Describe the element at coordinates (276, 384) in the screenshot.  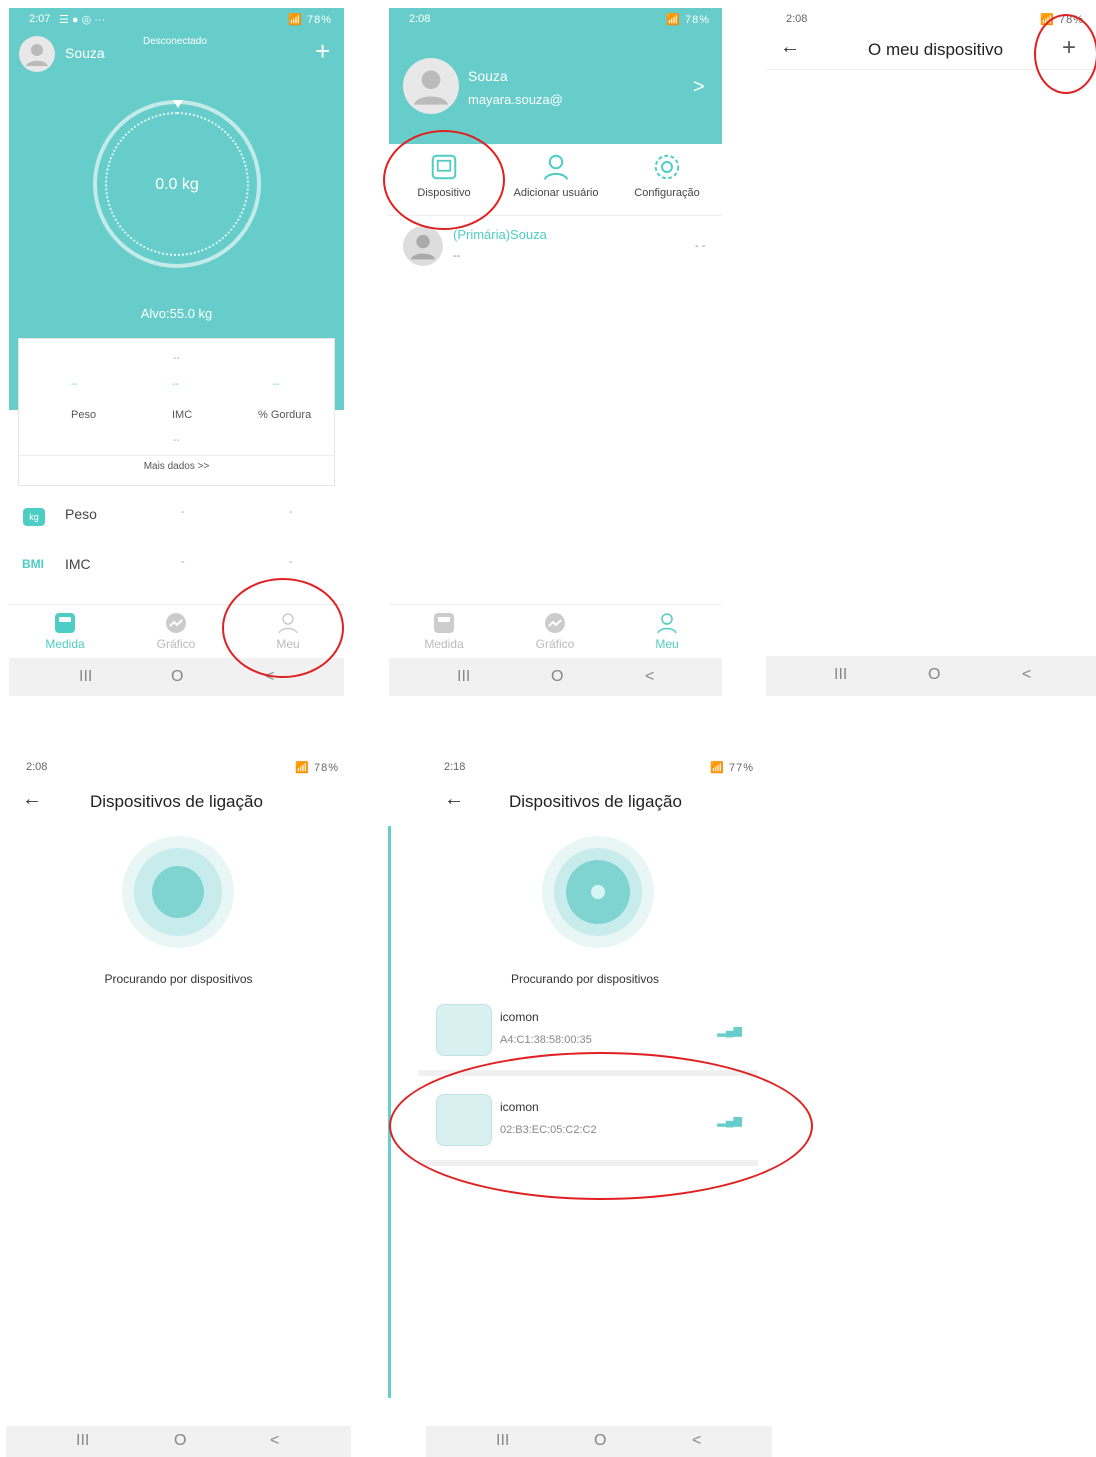
I see `gordura-value: --` at that location.